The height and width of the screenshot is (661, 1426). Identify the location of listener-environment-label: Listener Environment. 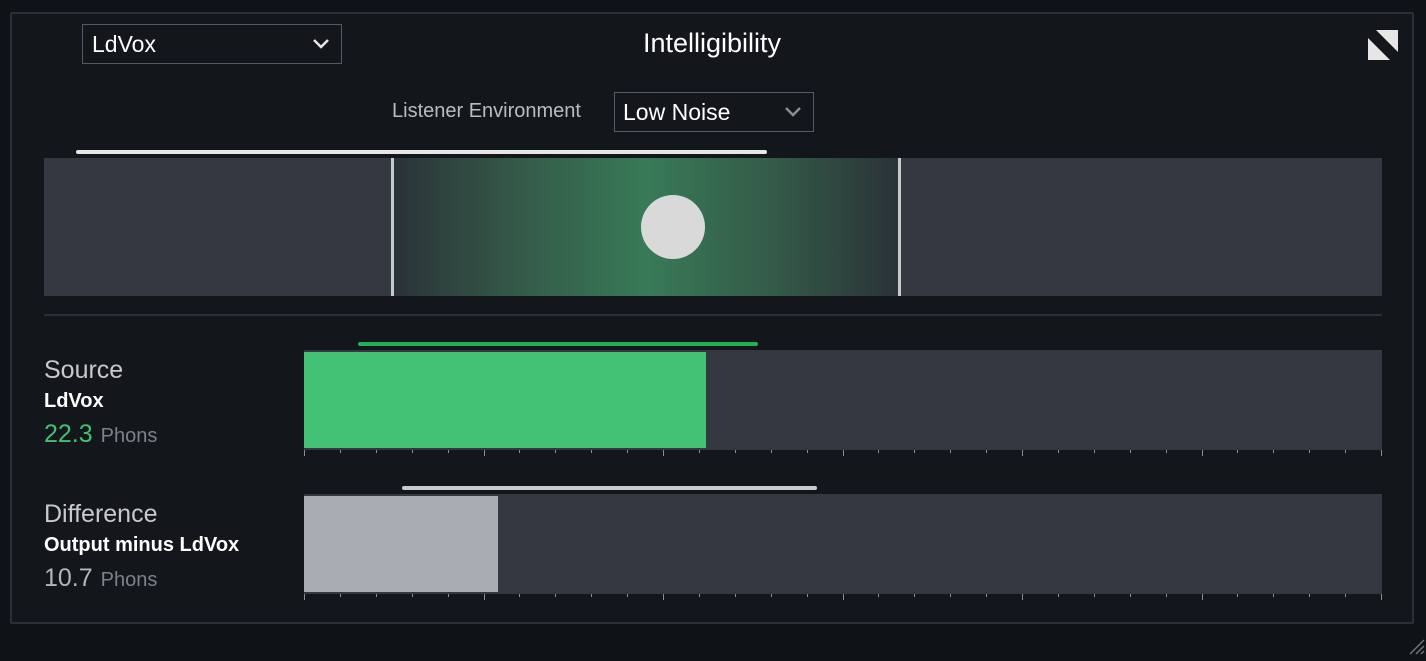
(486, 111).